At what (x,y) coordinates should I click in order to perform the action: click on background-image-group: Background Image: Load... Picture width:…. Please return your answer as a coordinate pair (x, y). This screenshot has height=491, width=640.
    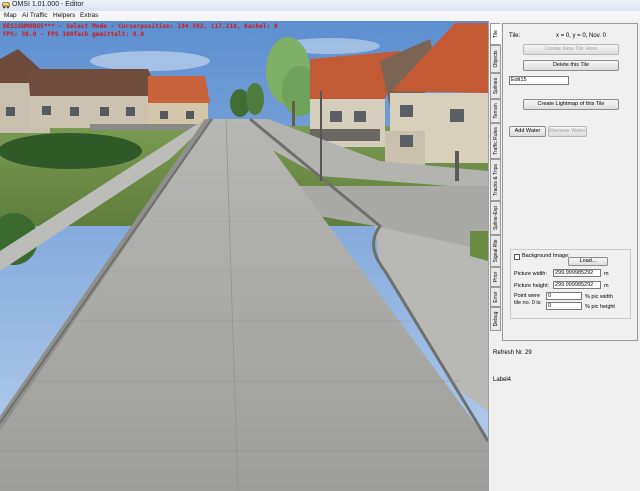
    Looking at the image, I should click on (570, 284).